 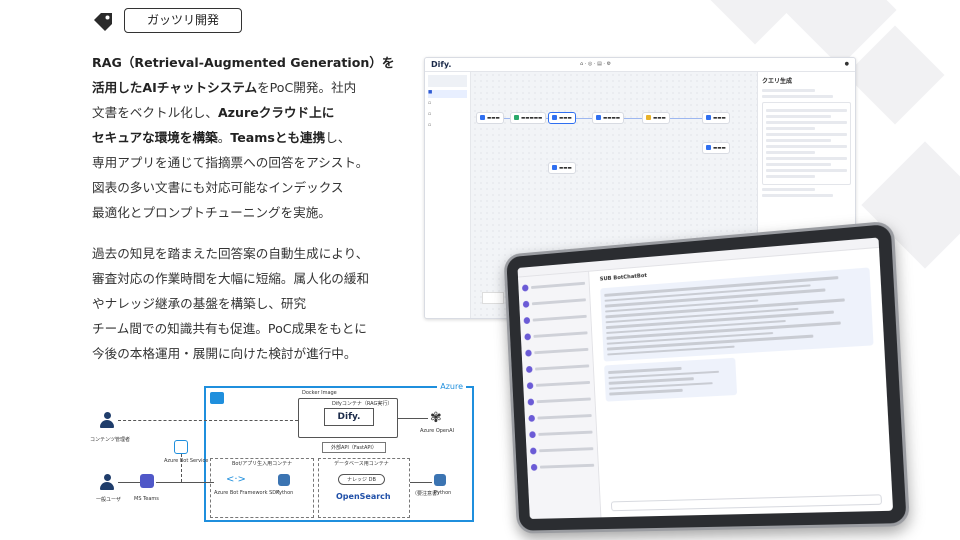 I want to click on database-container, so click(x=364, y=488).